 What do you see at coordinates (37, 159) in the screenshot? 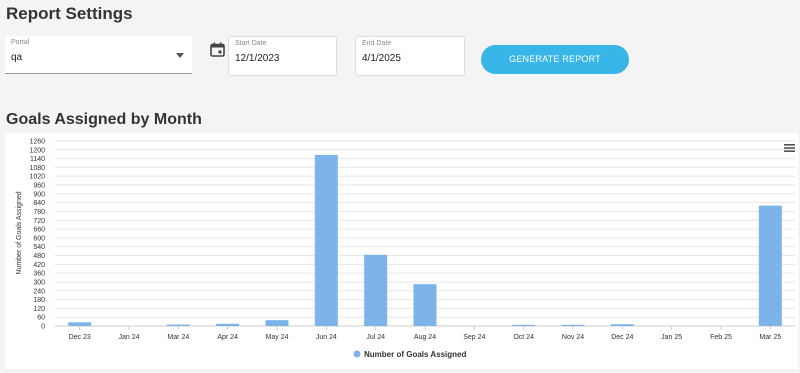
I see `y-tick-label: 1140` at bounding box center [37, 159].